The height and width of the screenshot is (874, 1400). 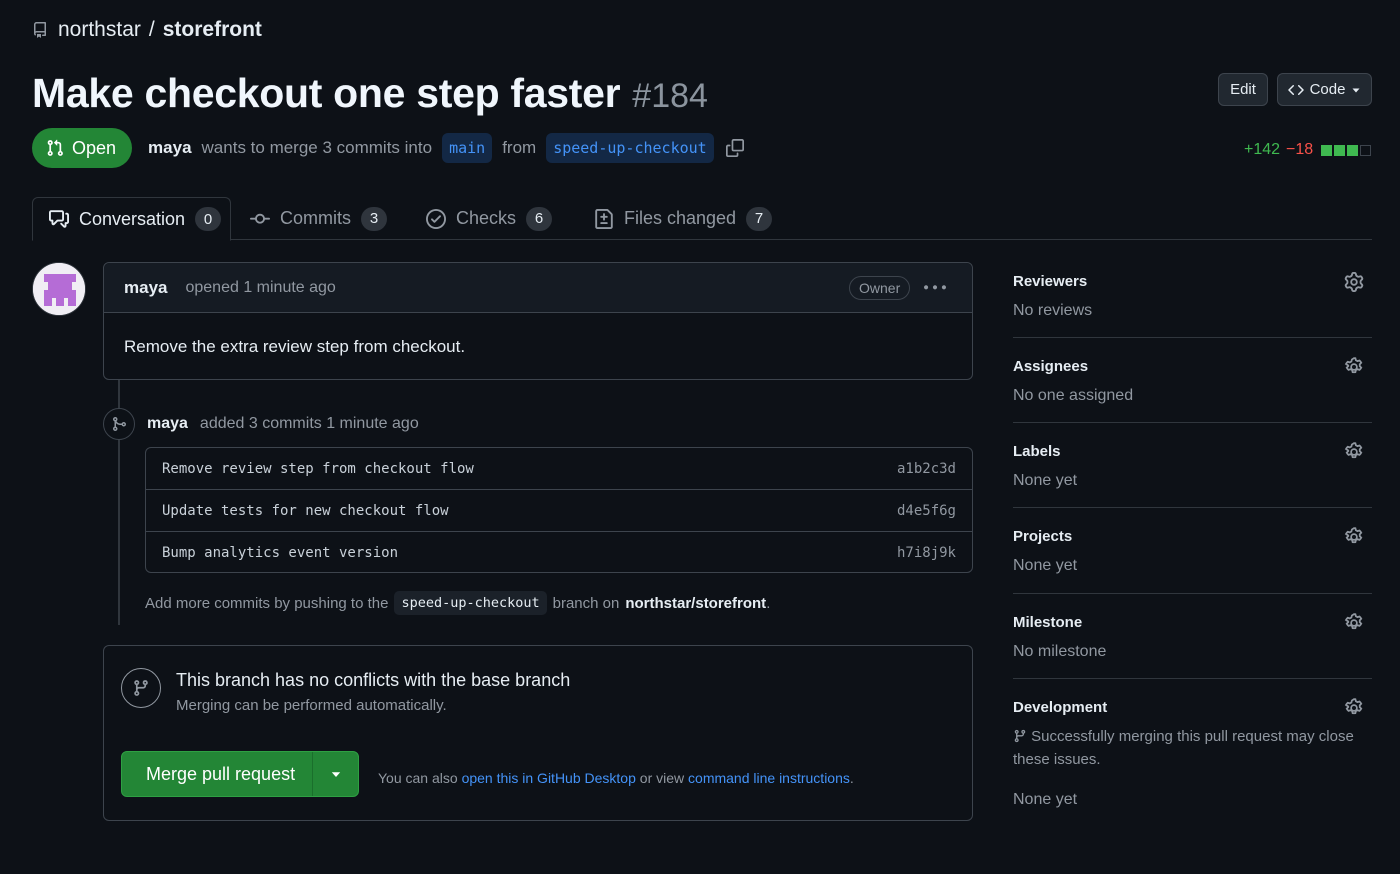 What do you see at coordinates (260, 219) in the screenshot?
I see `git-commit-icon` at bounding box center [260, 219].